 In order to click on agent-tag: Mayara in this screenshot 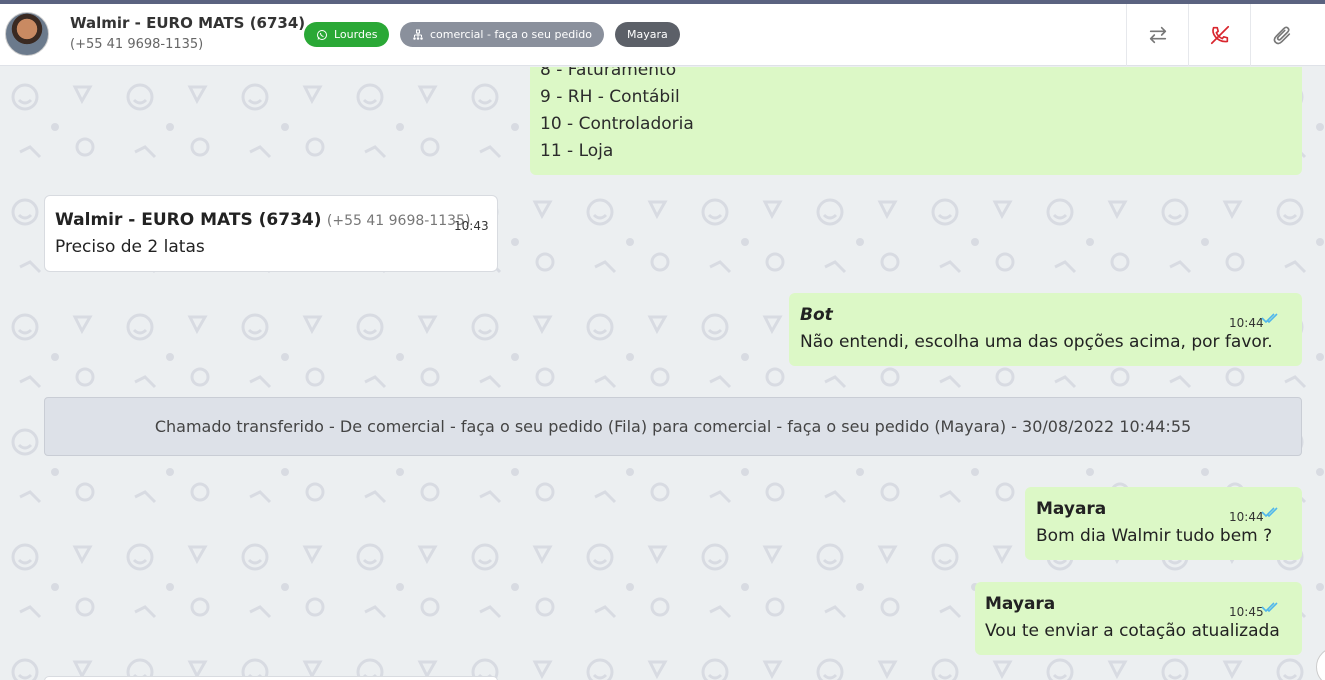, I will do `click(647, 34)`.